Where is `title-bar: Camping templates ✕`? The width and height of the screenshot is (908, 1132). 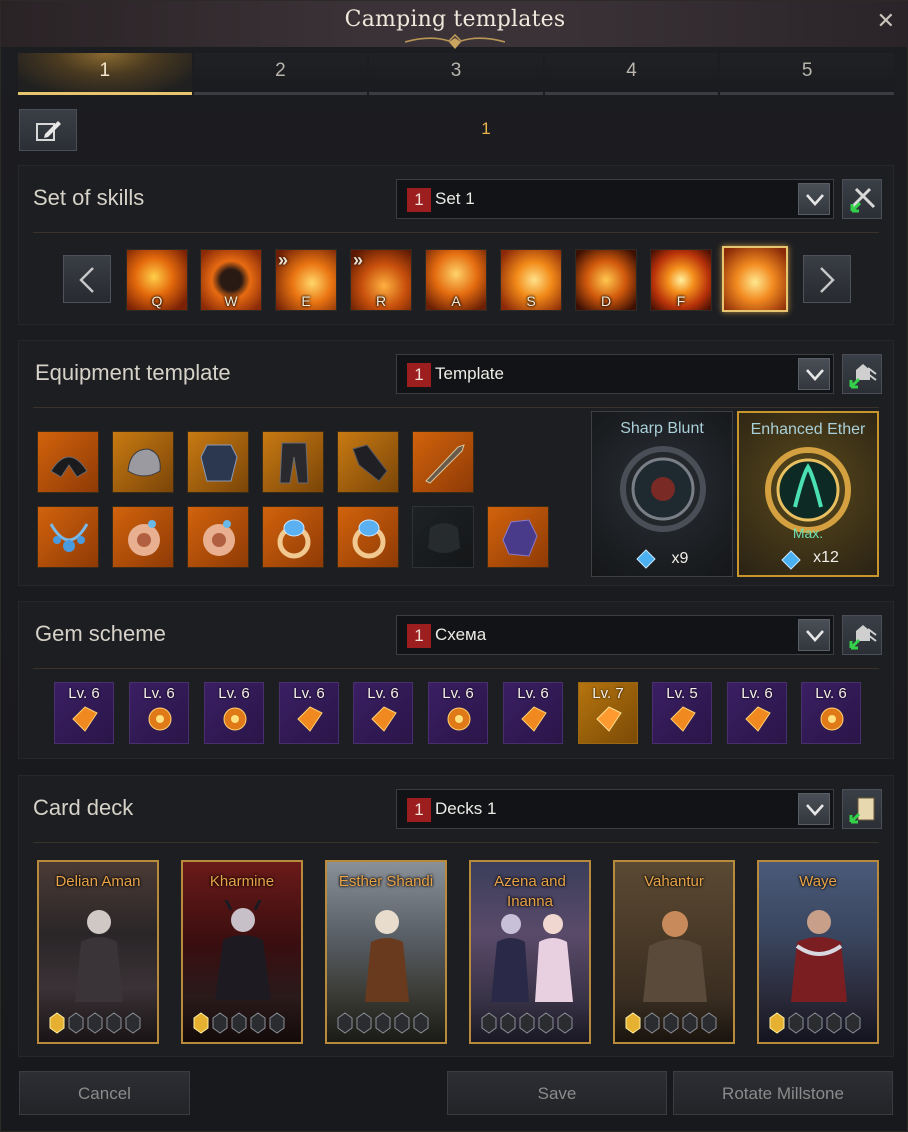 title-bar: Camping templates ✕ is located at coordinates (454, 25).